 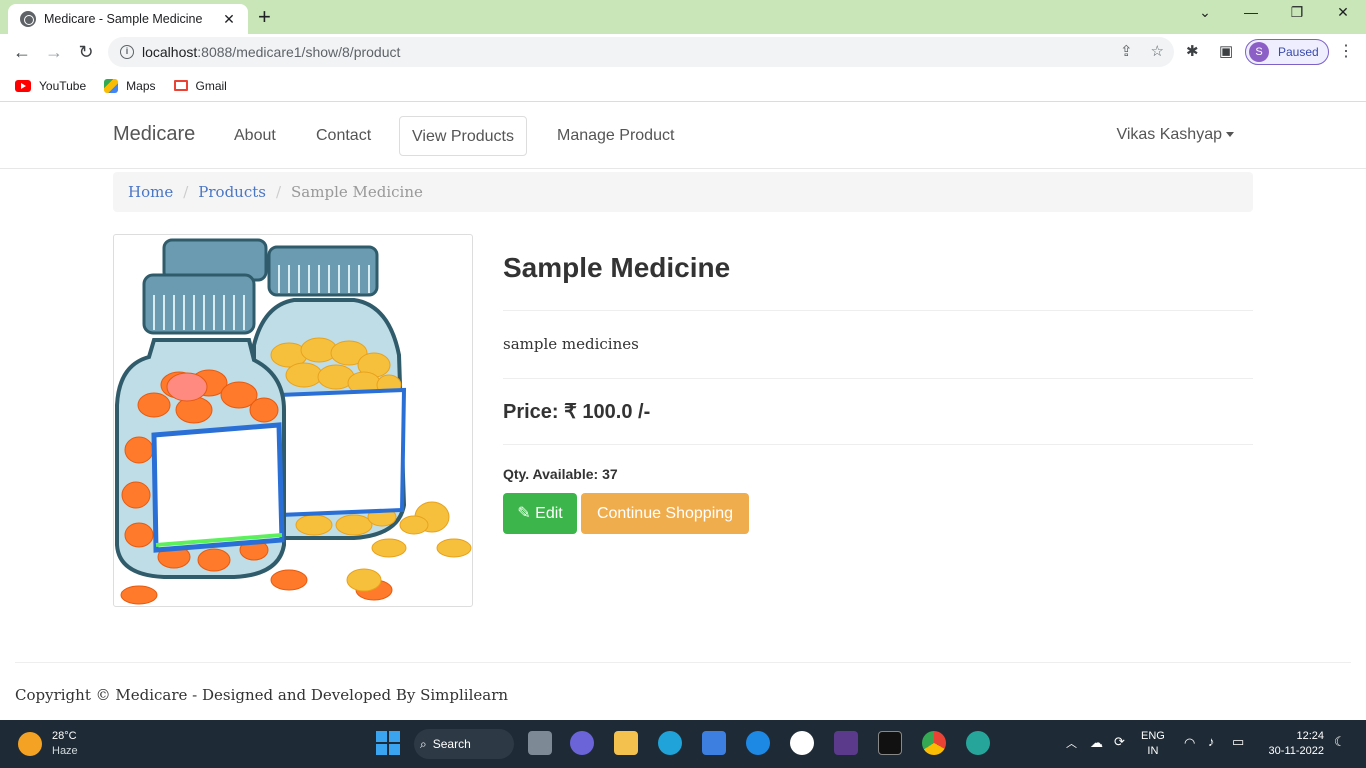 What do you see at coordinates (65, 751) in the screenshot?
I see `weather-condition: Haze` at bounding box center [65, 751].